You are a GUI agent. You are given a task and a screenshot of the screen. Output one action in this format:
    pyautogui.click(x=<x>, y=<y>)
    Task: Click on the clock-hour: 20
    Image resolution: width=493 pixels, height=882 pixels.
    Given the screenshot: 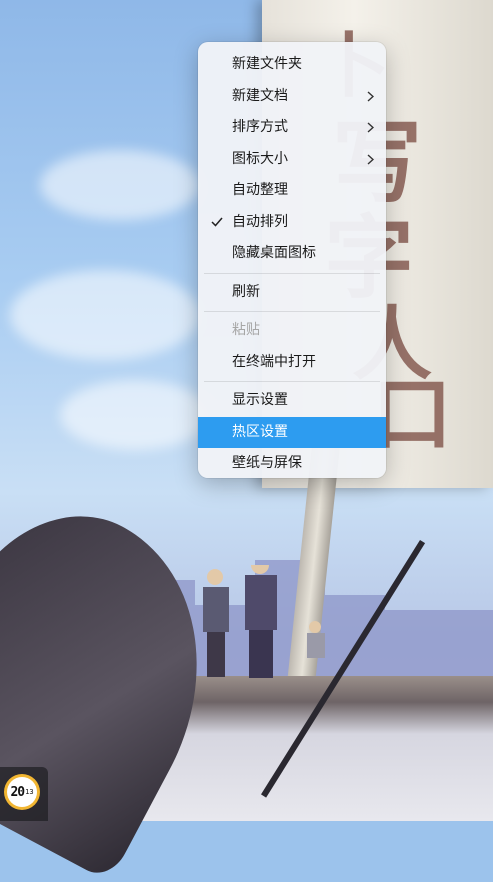 What is the action you would take?
    pyautogui.click(x=17, y=792)
    